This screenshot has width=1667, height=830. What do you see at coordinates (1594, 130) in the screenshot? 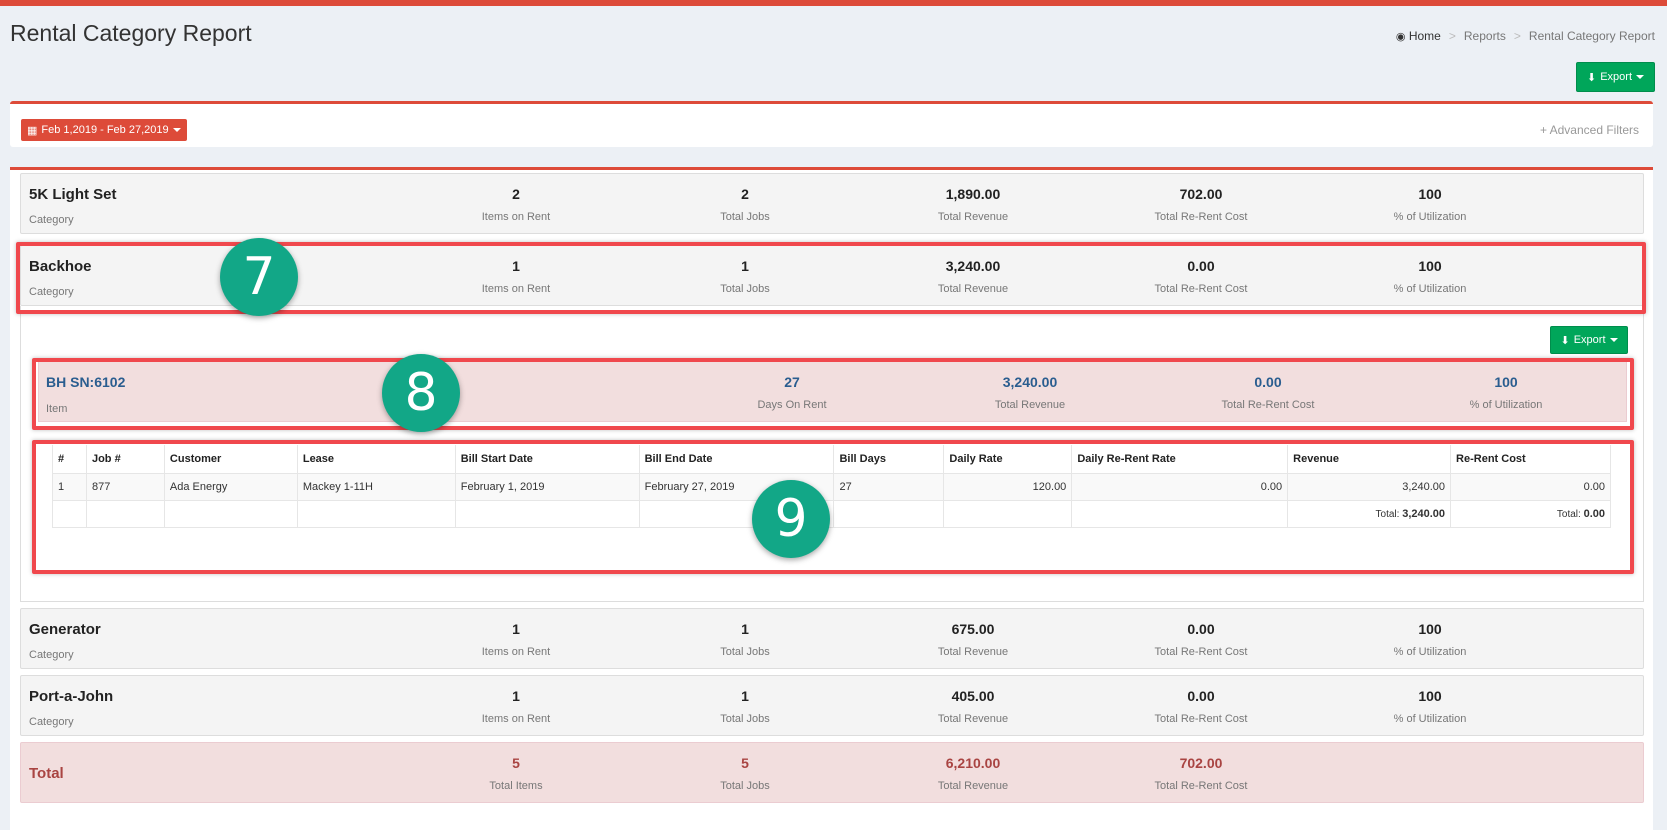
I see `advanced-filters-label: Advanced Filters` at bounding box center [1594, 130].